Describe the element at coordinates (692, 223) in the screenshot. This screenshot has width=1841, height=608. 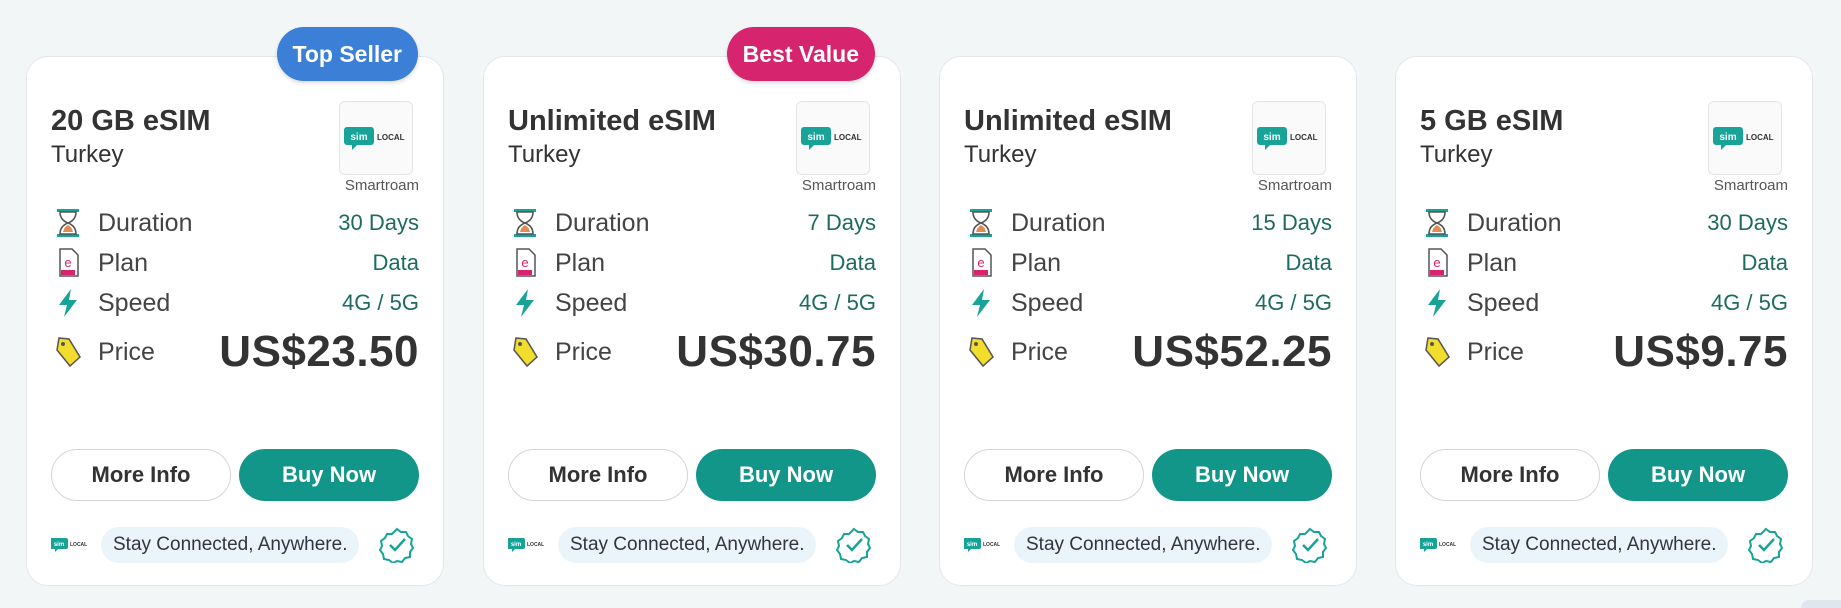
I see `duration-row: Duration 7 Days` at that location.